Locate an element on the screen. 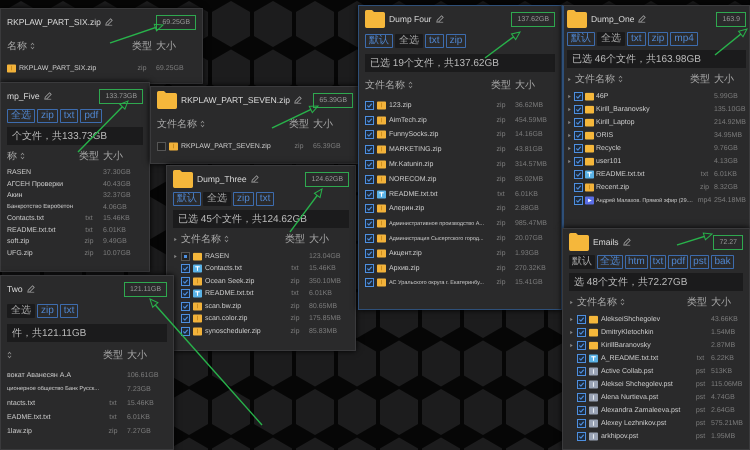 The width and height of the screenshot is (750, 450). filter-button: mp4 is located at coordinates (684, 39).